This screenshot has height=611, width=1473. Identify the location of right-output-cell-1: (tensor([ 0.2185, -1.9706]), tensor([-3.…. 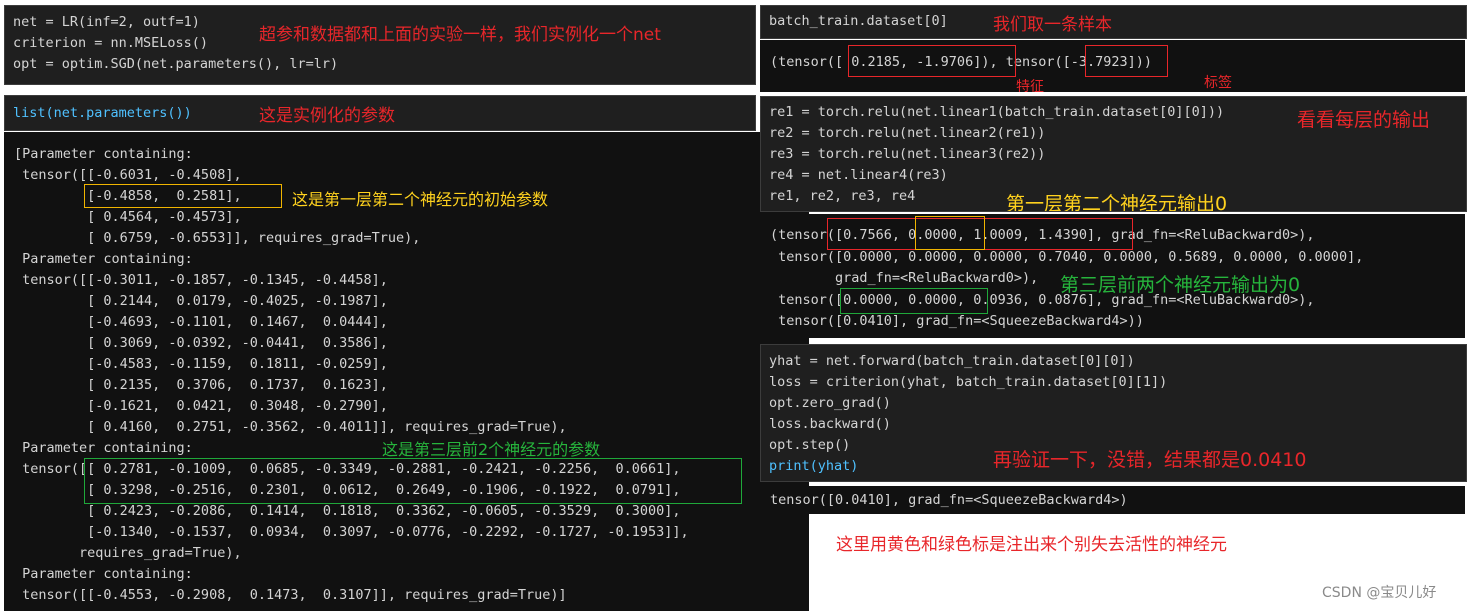
(1112, 66).